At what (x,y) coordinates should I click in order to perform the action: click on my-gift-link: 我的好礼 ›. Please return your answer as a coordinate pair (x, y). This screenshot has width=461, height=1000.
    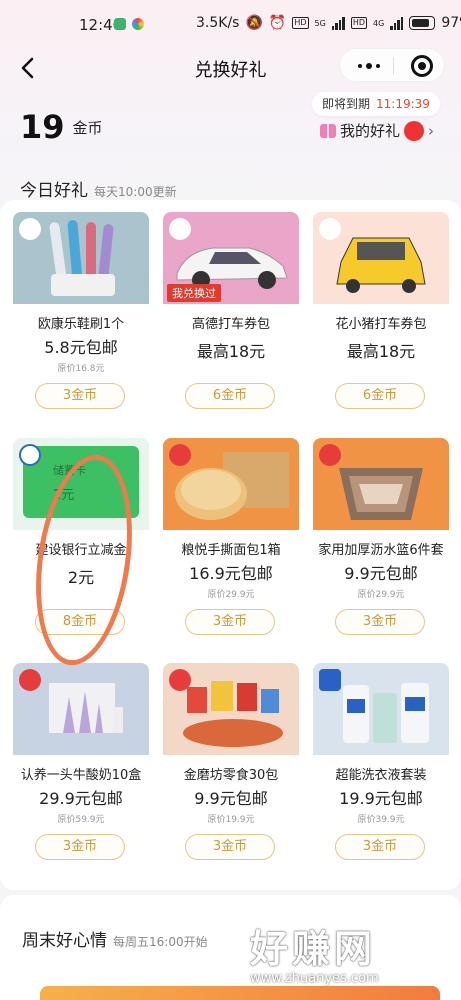
    Looking at the image, I should click on (377, 130).